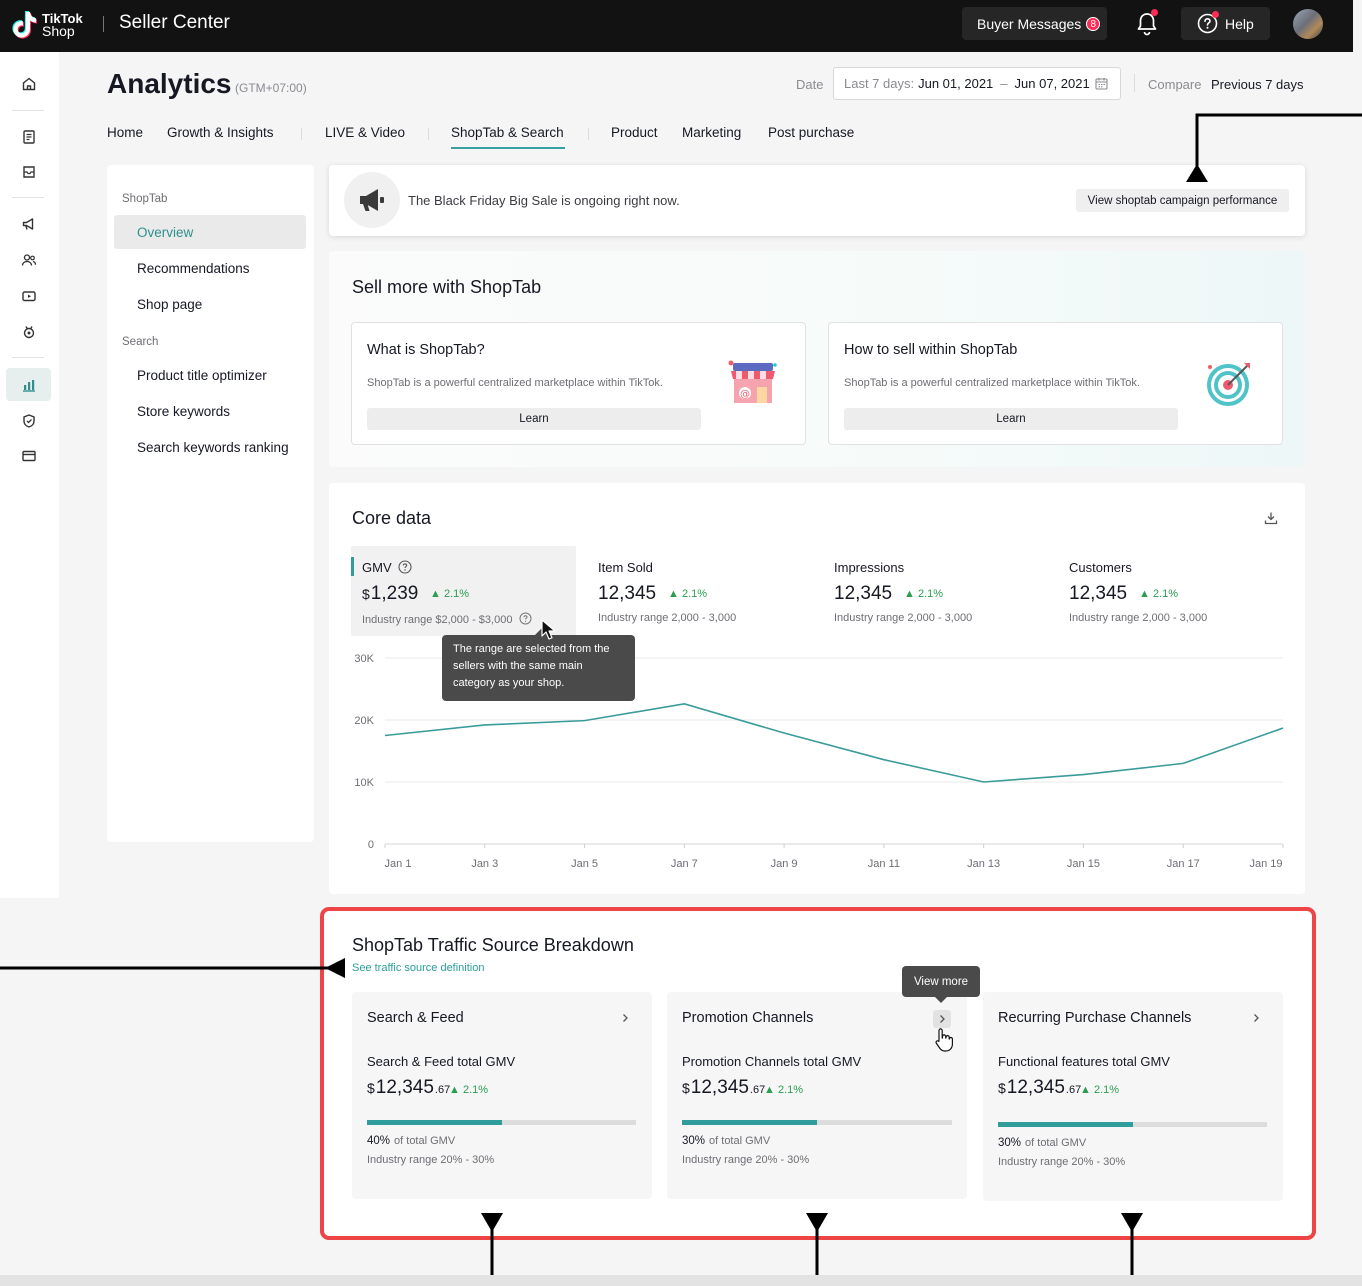  I want to click on traffic-card-subtitle: Promotion Channels total GMV, so click(772, 1061).